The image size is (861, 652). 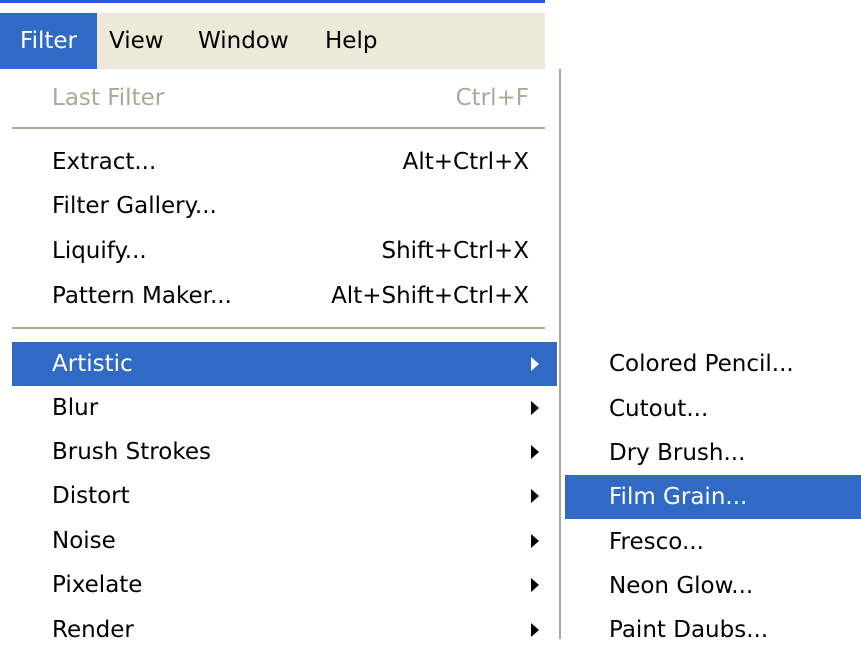 I want to click on menu-item-blur: Blur, so click(x=284, y=408).